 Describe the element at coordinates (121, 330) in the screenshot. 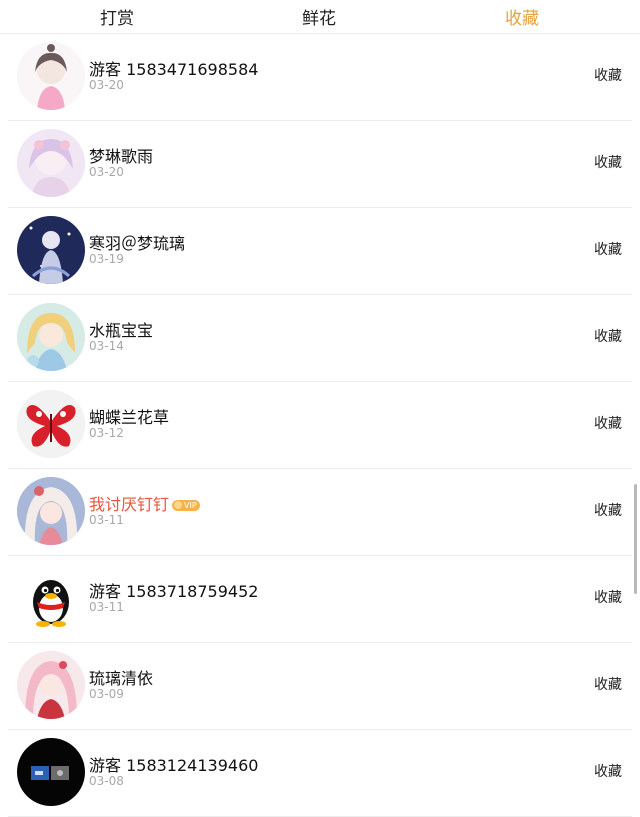

I see `user-name: 水瓶宝宝` at that location.